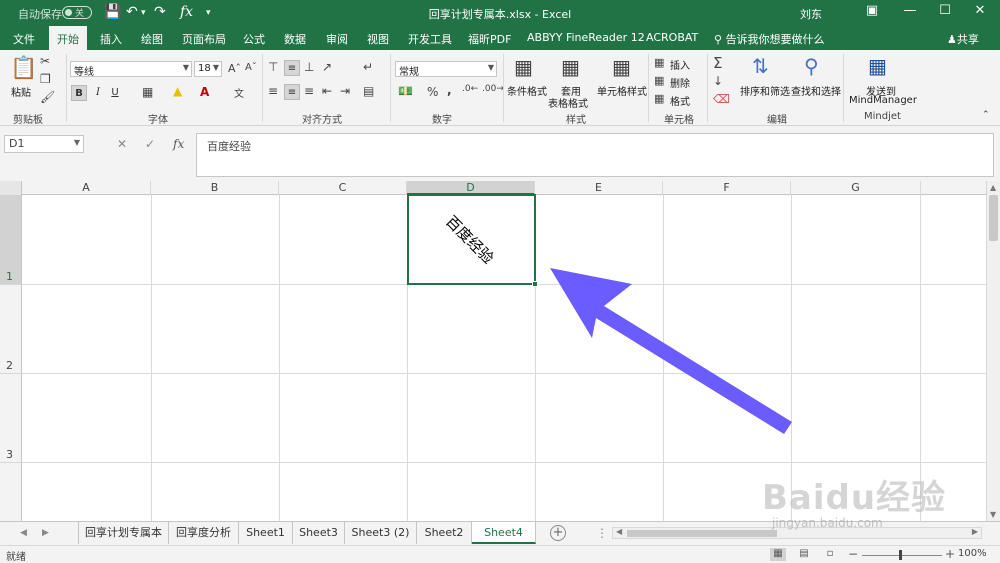  What do you see at coordinates (811, 14) in the screenshot?
I see `user-name: 刘东` at bounding box center [811, 14].